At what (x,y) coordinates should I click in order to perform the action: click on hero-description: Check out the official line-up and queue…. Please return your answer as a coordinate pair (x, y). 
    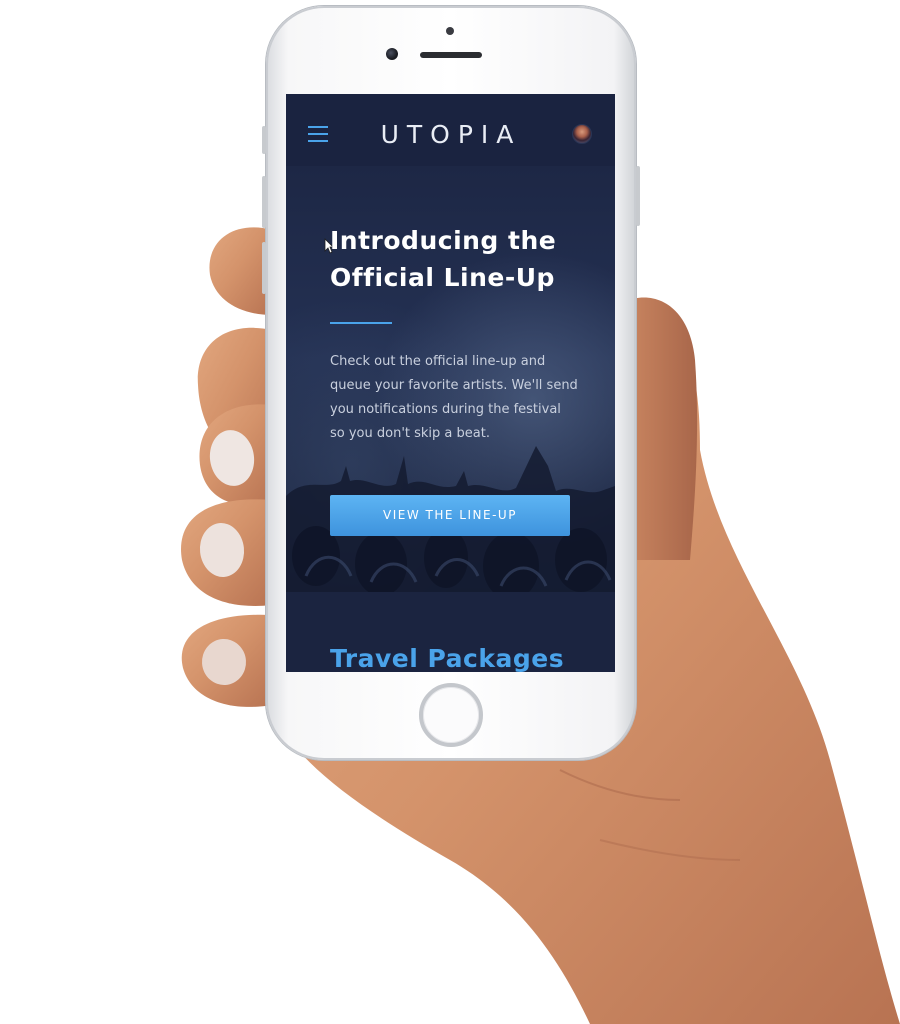
    Looking at the image, I should click on (454, 397).